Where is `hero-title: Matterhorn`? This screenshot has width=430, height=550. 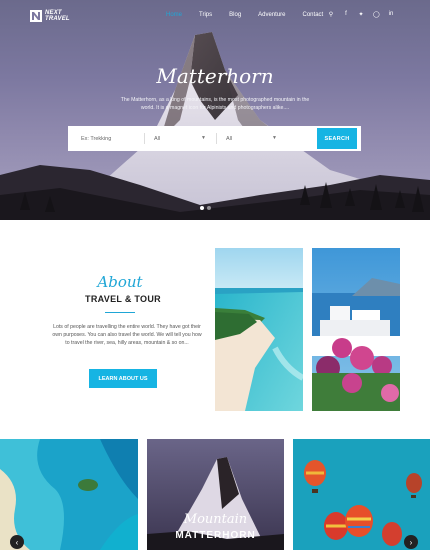
hero-title: Matterhorn is located at coordinates (215, 76).